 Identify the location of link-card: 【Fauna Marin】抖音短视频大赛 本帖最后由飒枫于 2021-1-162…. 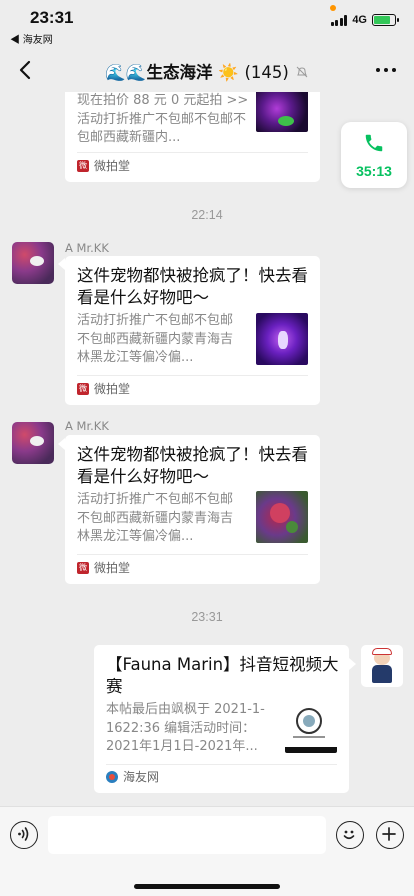
(221, 719).